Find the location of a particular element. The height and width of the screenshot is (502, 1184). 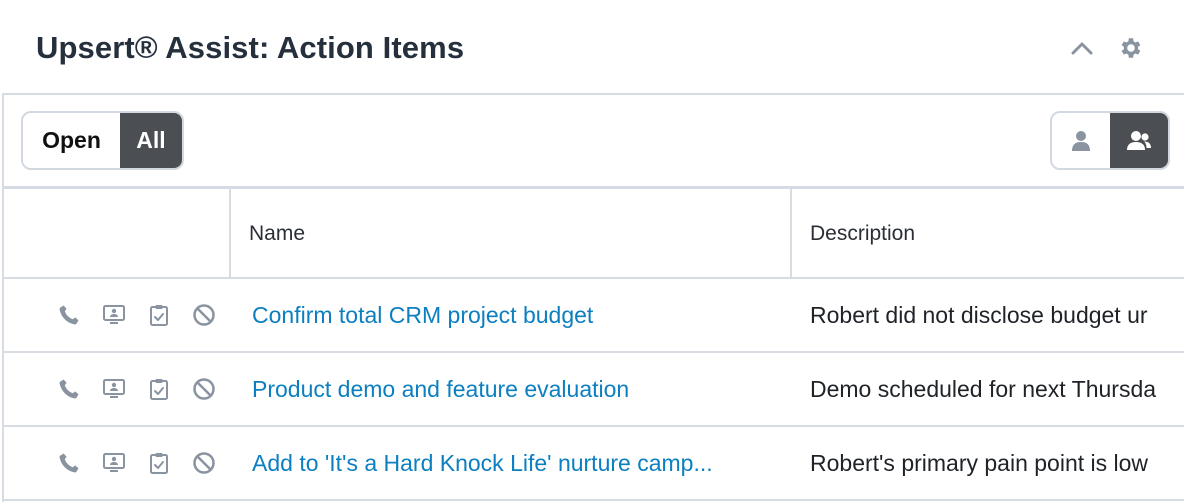

column-header-actions is located at coordinates (117, 234).